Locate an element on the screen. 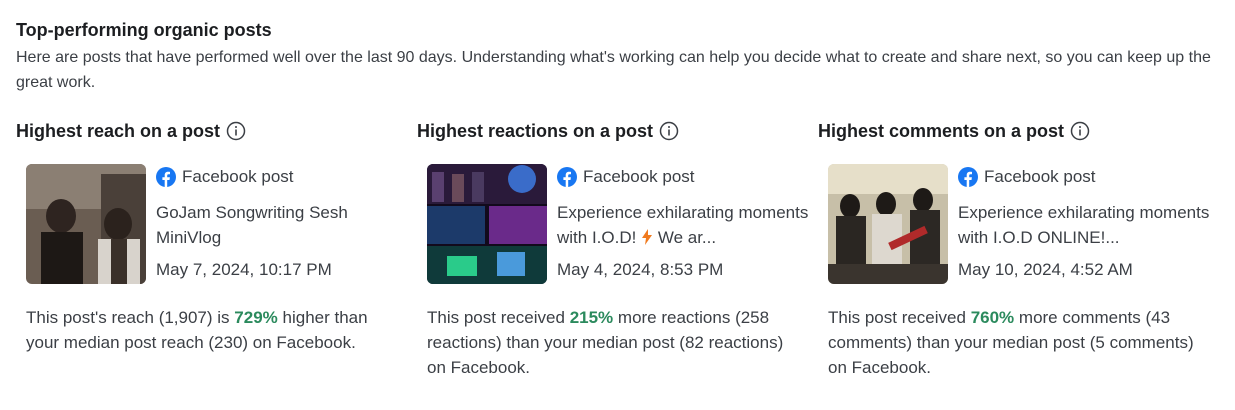 Image resolution: width=1235 pixels, height=410 pixels. stat-percentage: 215% is located at coordinates (591, 317).